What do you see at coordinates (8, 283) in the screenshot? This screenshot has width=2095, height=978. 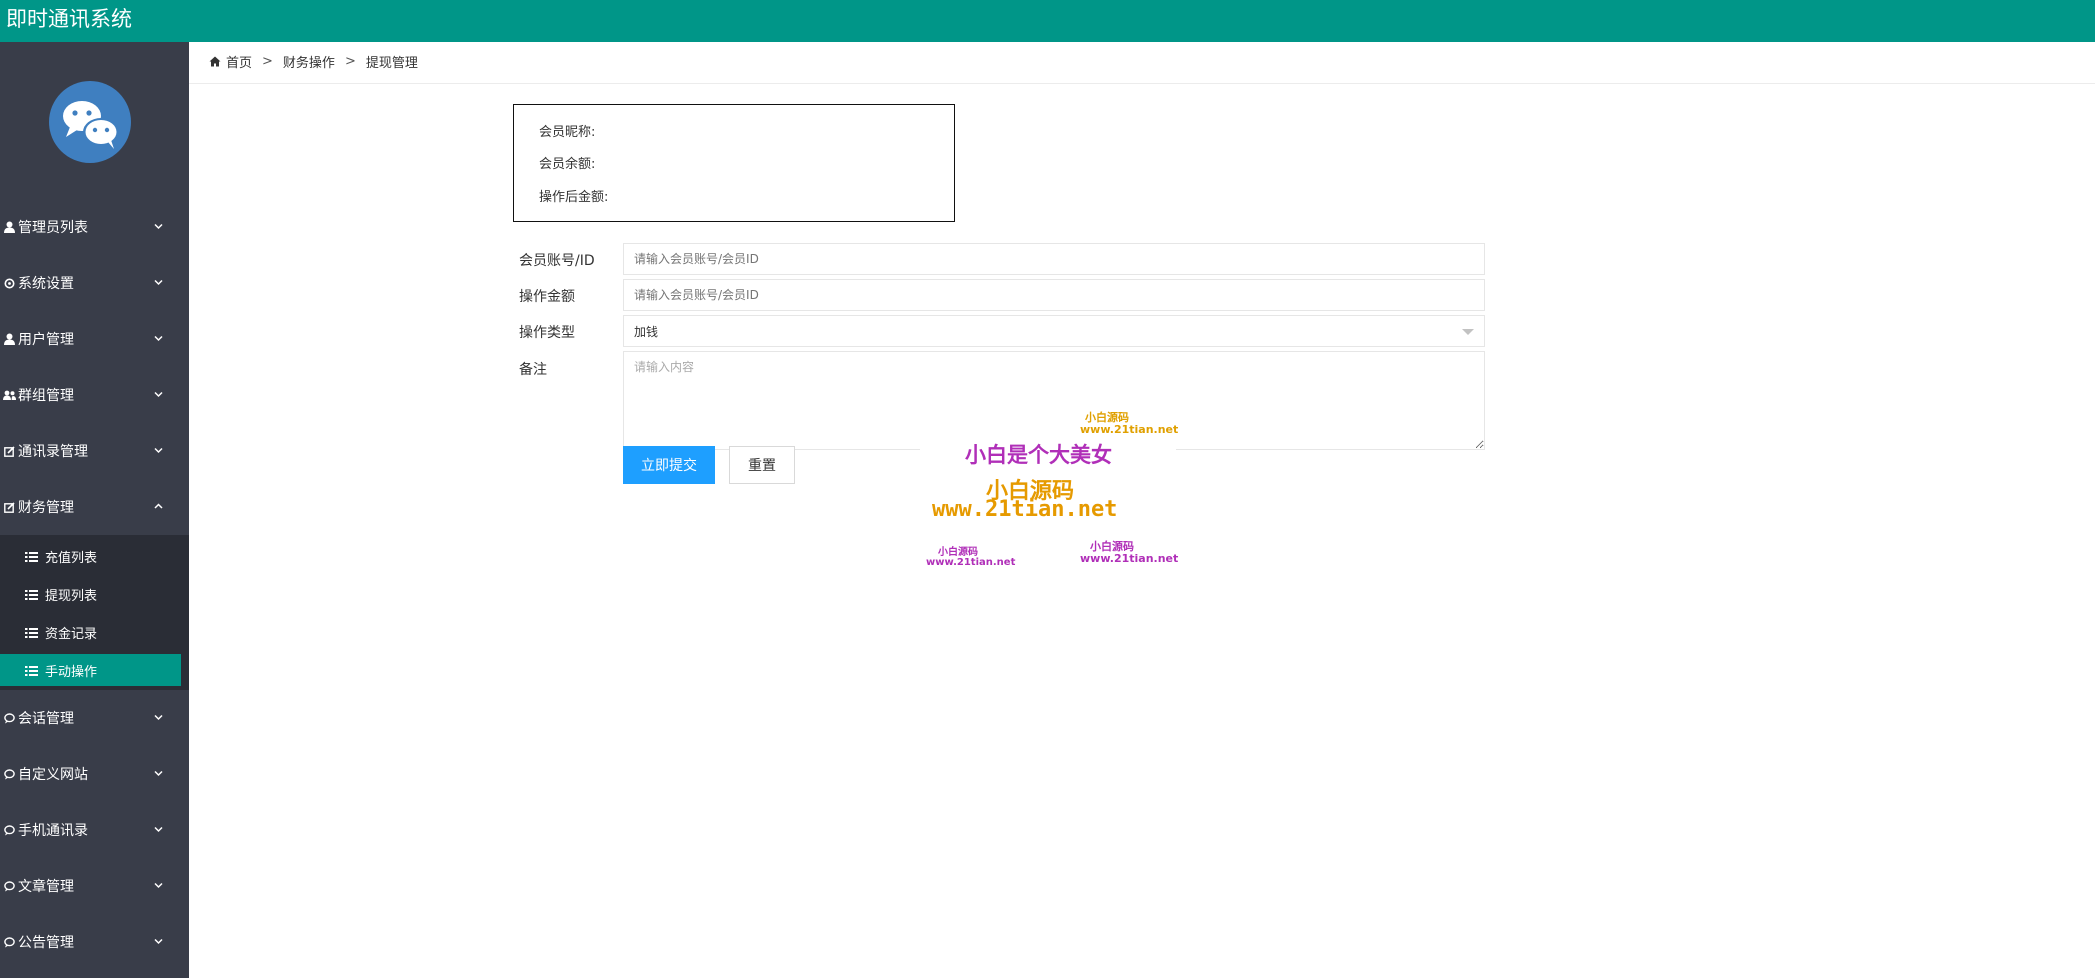 I see `gear-icon` at bounding box center [8, 283].